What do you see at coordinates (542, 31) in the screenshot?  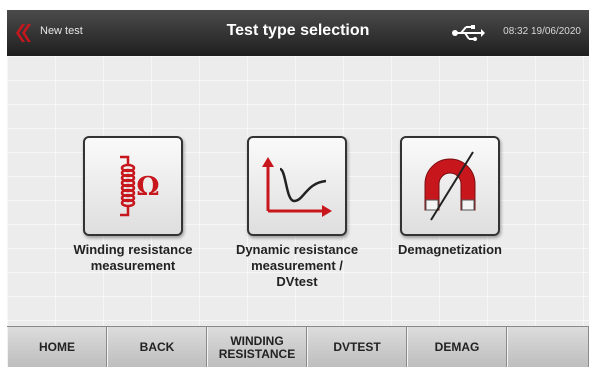 I see `datetime: 08:32 19/06/2020` at bounding box center [542, 31].